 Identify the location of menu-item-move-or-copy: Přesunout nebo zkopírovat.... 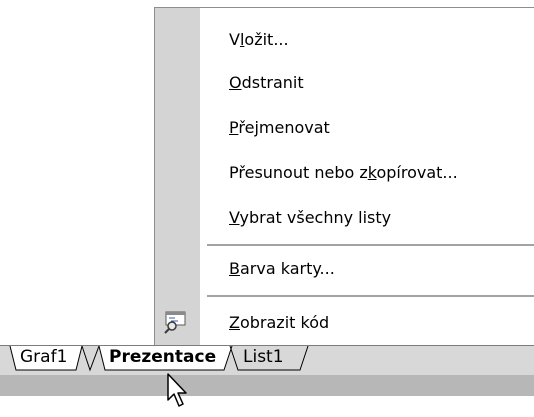
(344, 173).